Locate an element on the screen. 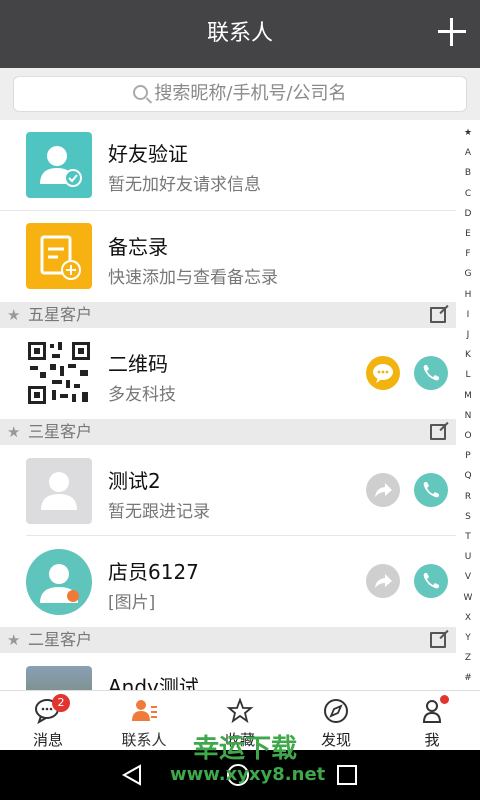  list-item-memo: 备忘录 快速添加与查看备忘录 is located at coordinates (228, 256).